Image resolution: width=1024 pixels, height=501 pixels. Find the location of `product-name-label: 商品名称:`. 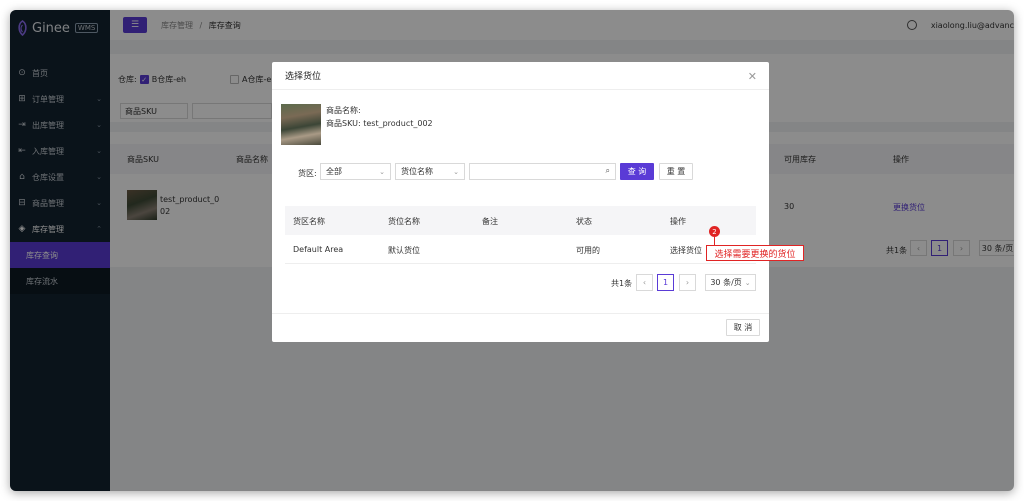

product-name-label: 商品名称: is located at coordinates (343, 110).